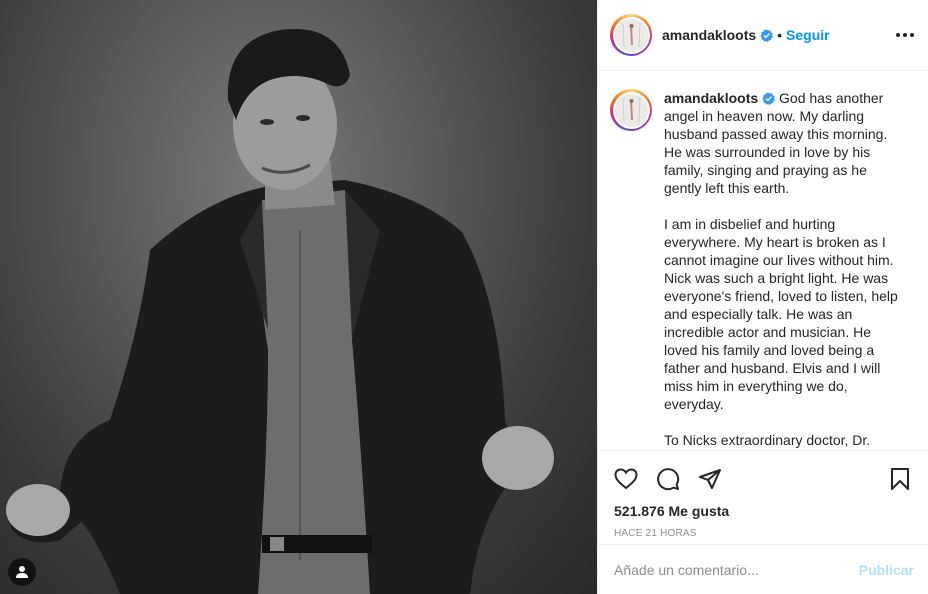  What do you see at coordinates (710, 479) in the screenshot?
I see `share-icon` at bounding box center [710, 479].